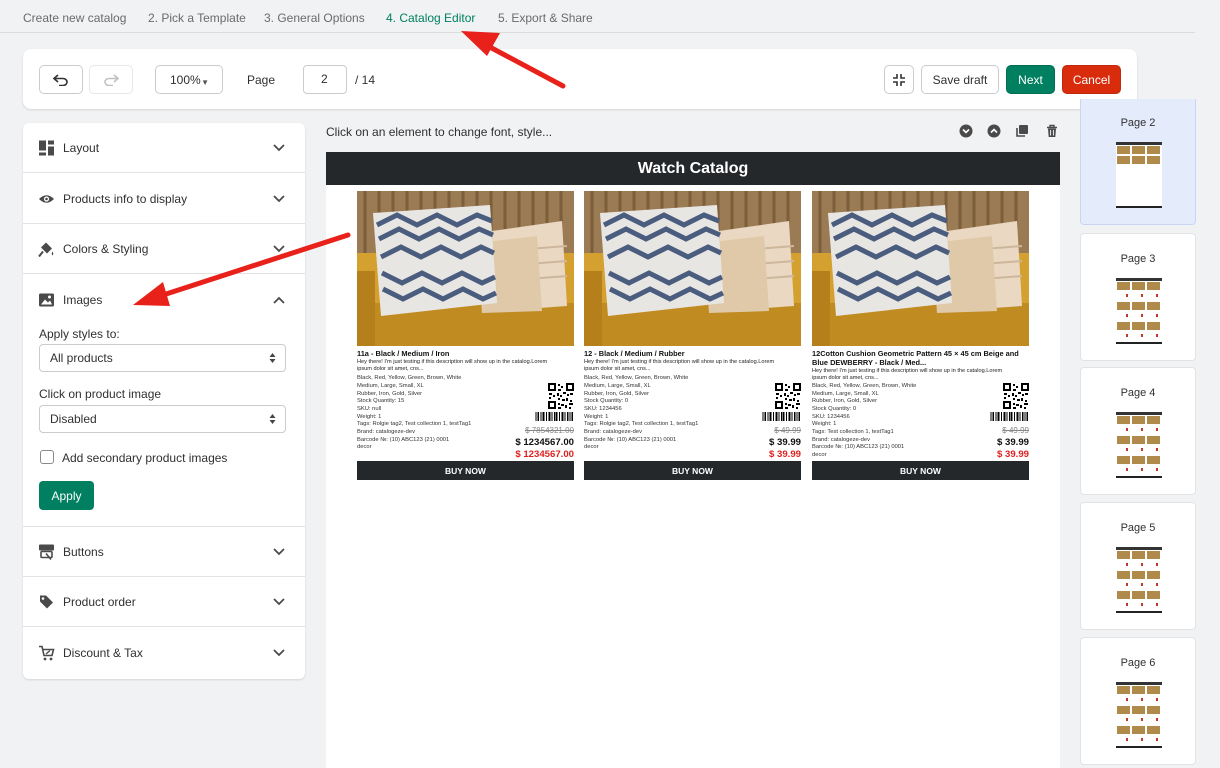  What do you see at coordinates (544, 454) in the screenshot?
I see `sale-price: $ 1234567.00` at bounding box center [544, 454].